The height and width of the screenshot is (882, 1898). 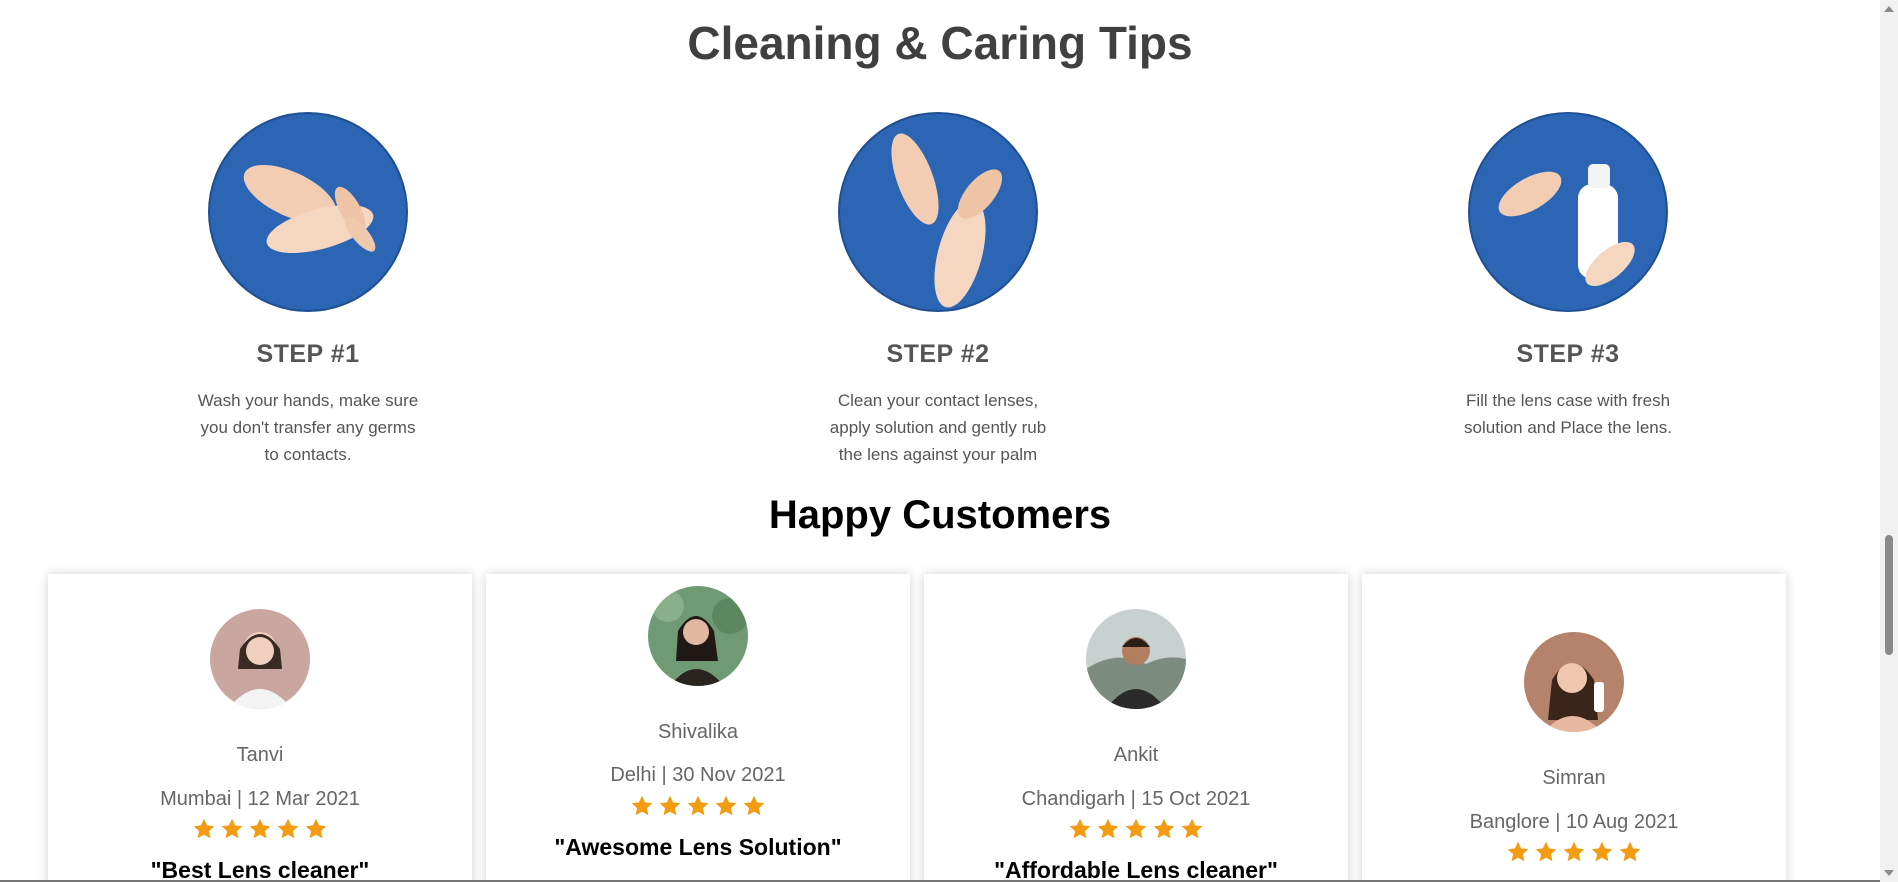 I want to click on vertical-scrollbar, so click(x=1889, y=441).